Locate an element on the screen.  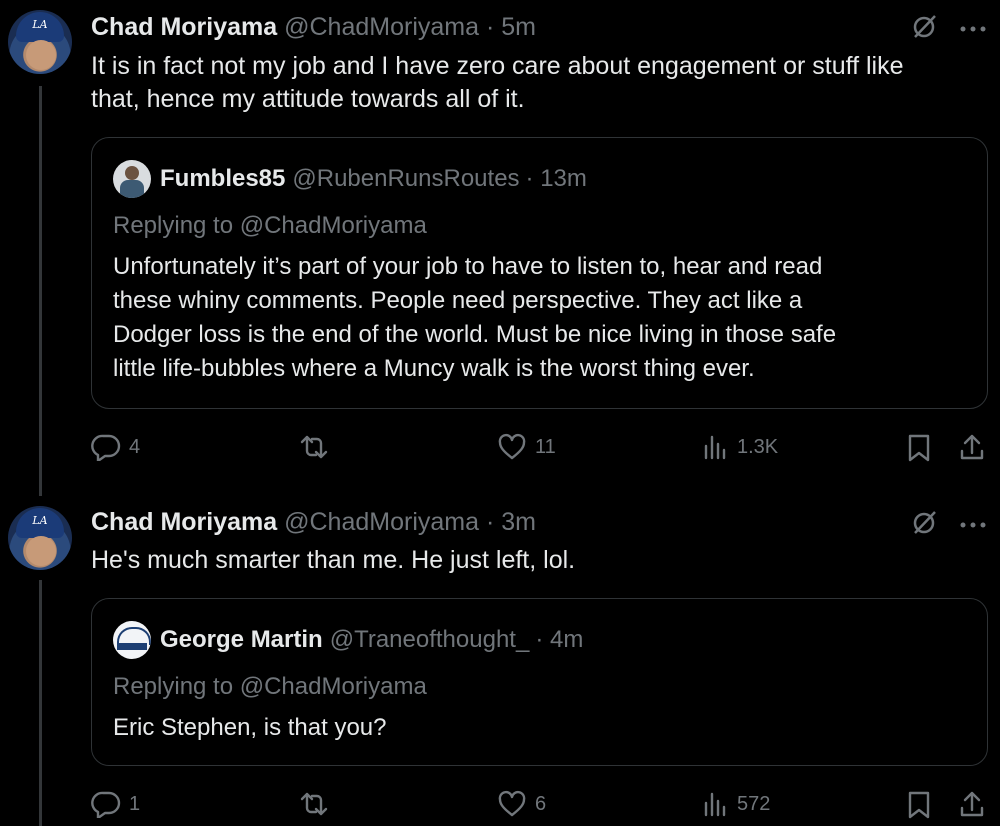
views-count: 572 is located at coordinates (754, 803).